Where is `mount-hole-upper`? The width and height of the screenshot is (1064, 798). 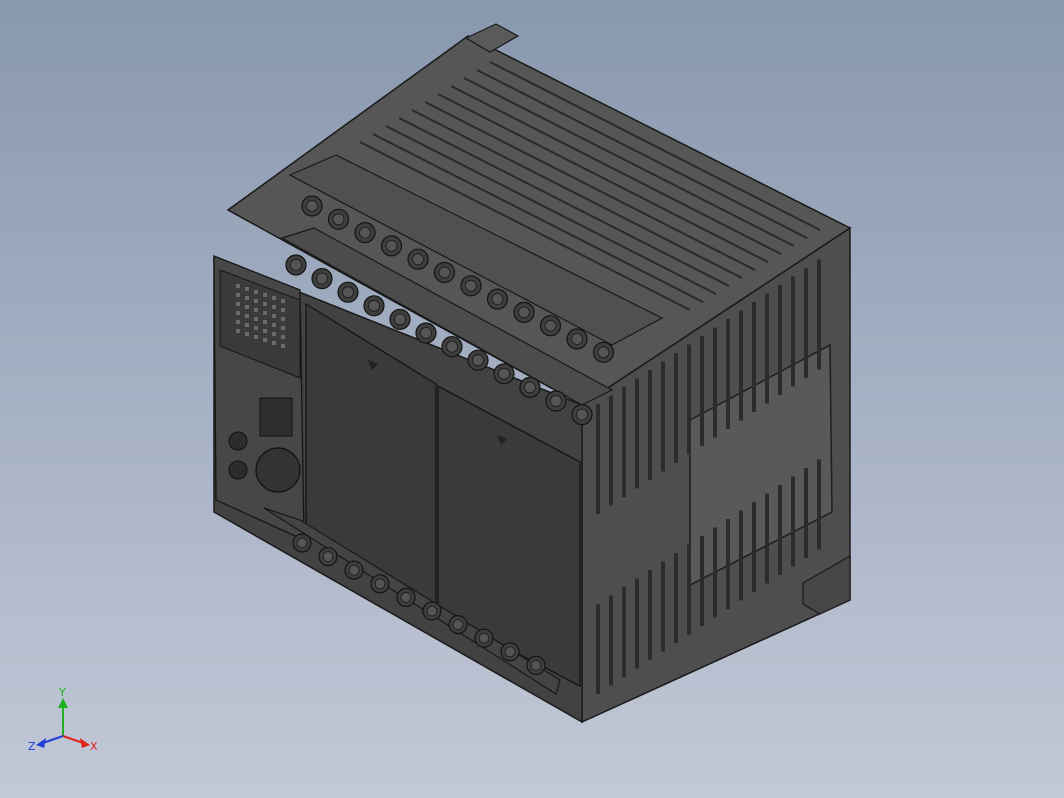 mount-hole-upper is located at coordinates (238, 441).